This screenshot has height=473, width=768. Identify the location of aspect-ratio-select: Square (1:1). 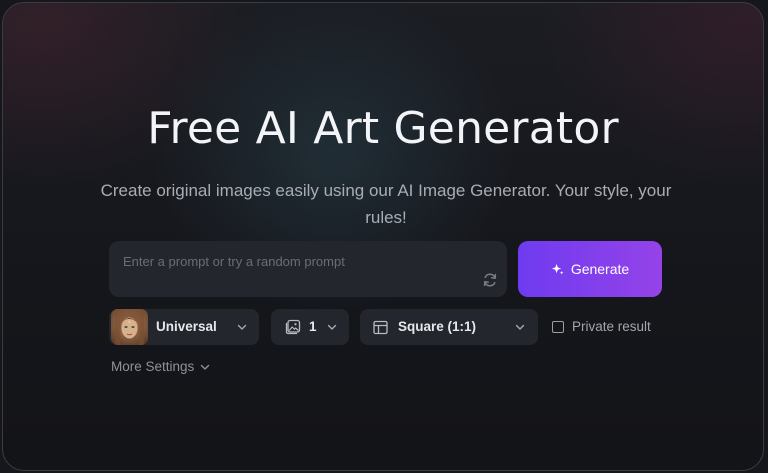
(449, 327).